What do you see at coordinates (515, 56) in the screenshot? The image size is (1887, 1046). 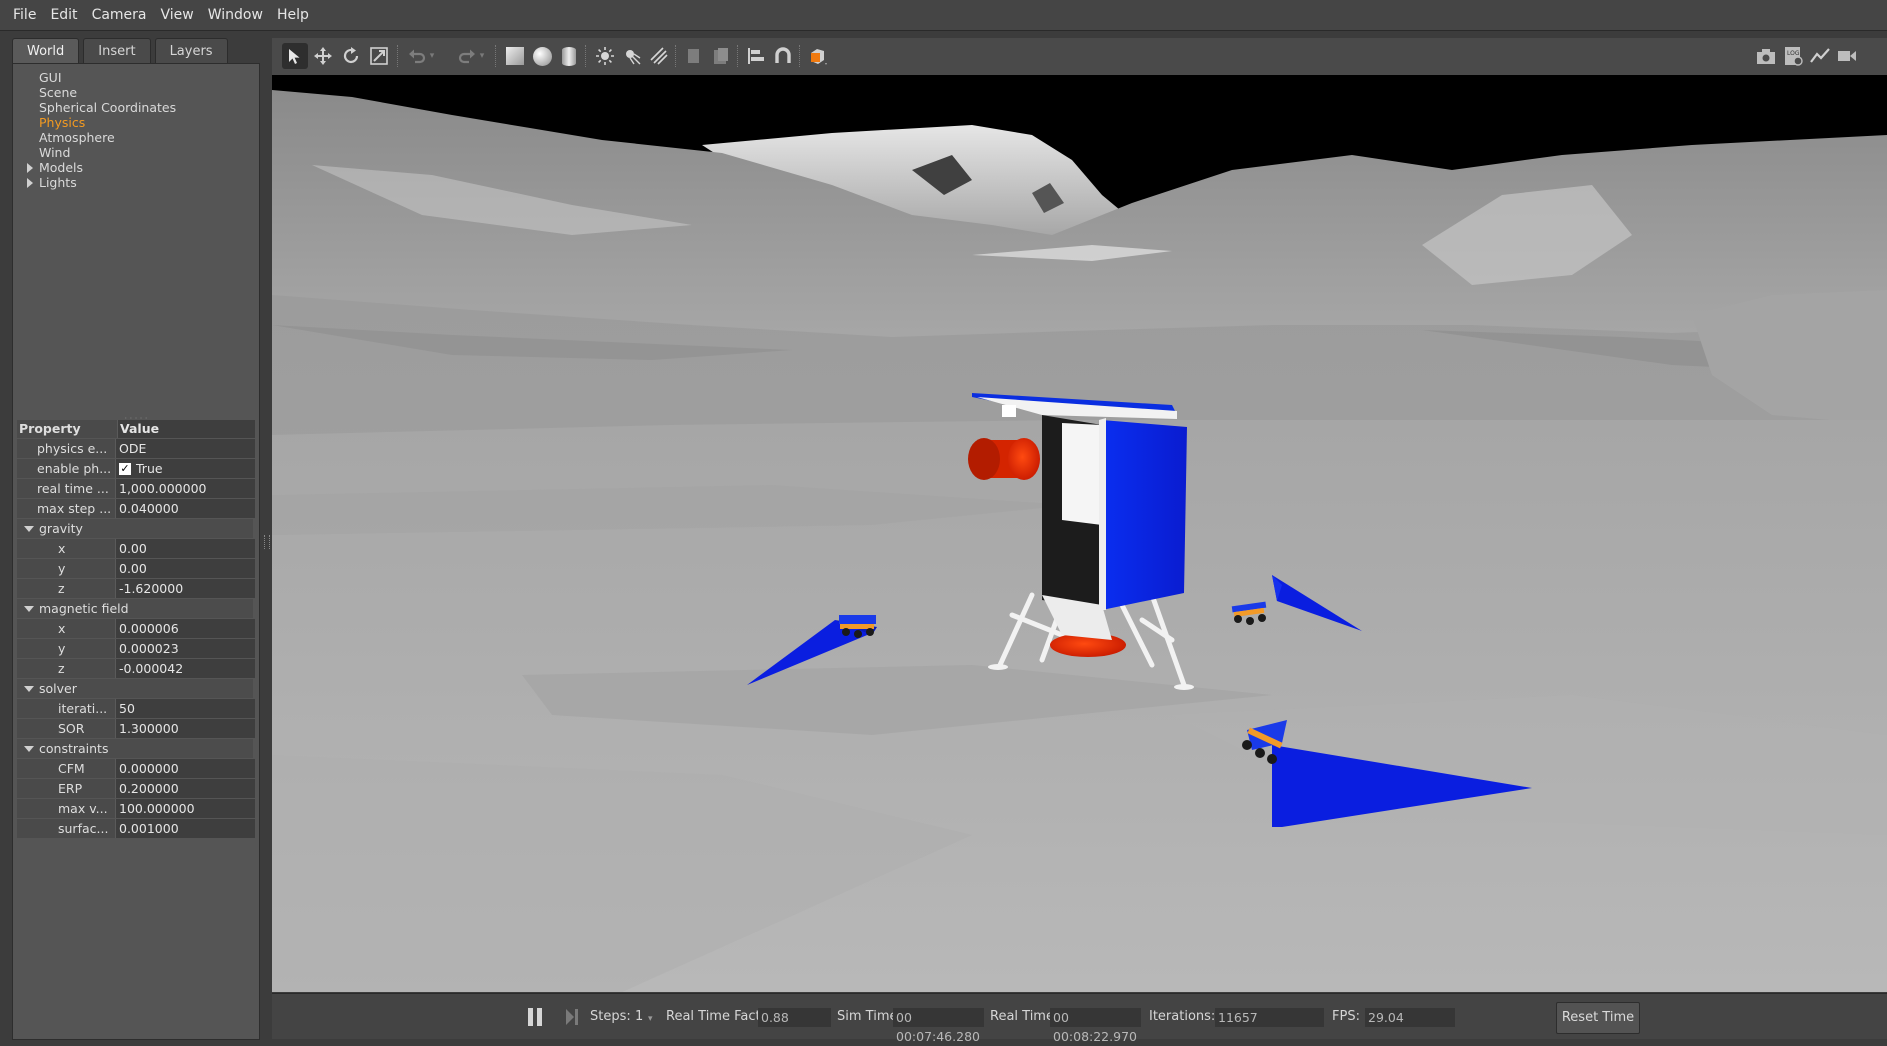 I see `box-shape-icon` at bounding box center [515, 56].